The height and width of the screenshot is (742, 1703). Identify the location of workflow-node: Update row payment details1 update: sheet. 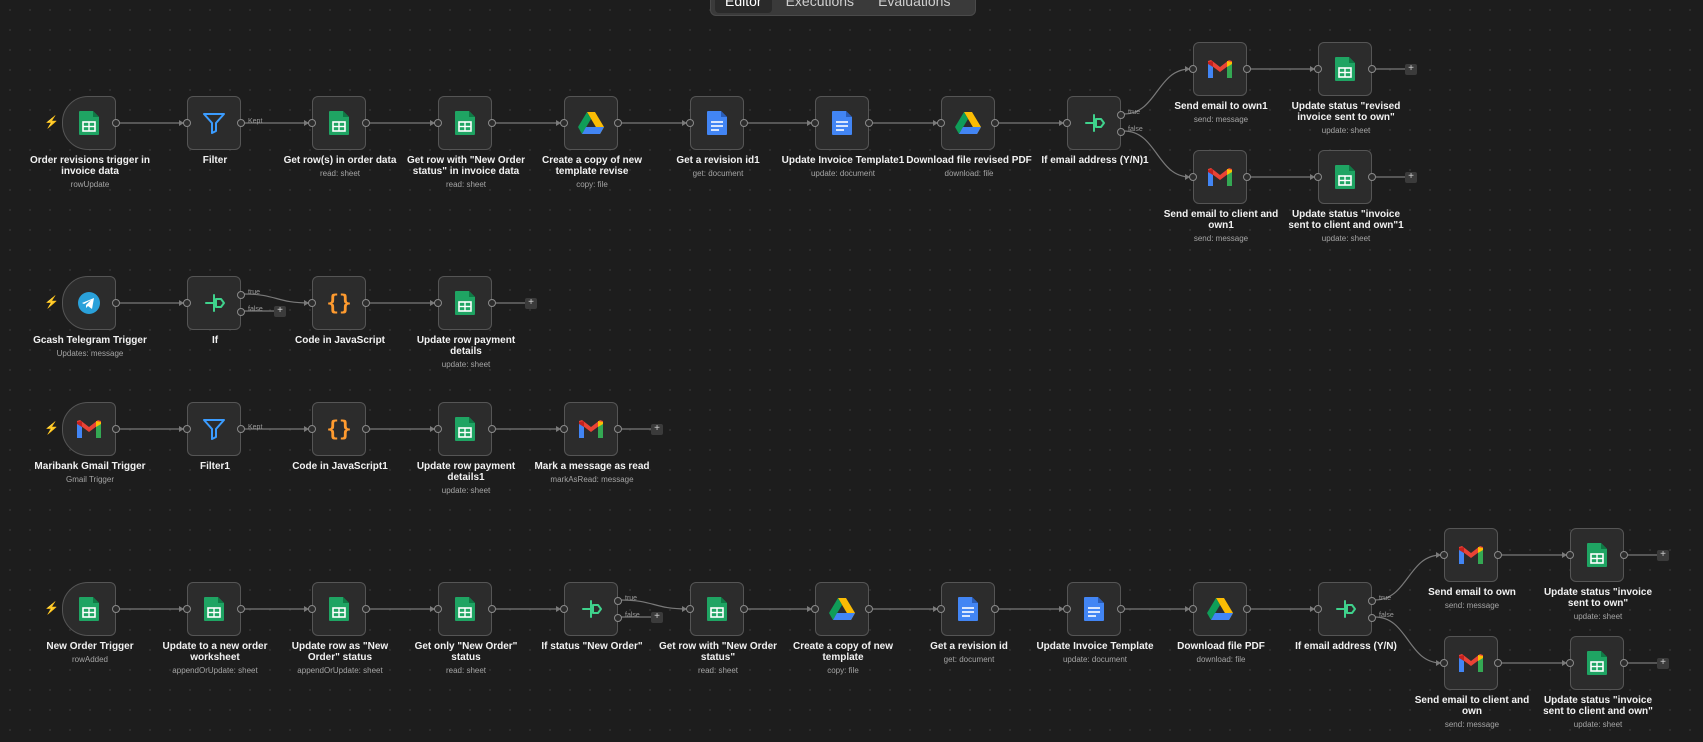
(466, 448).